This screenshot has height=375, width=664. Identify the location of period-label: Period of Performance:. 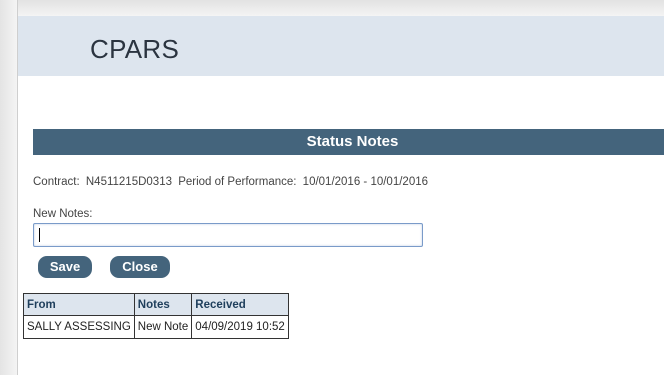
(237, 182).